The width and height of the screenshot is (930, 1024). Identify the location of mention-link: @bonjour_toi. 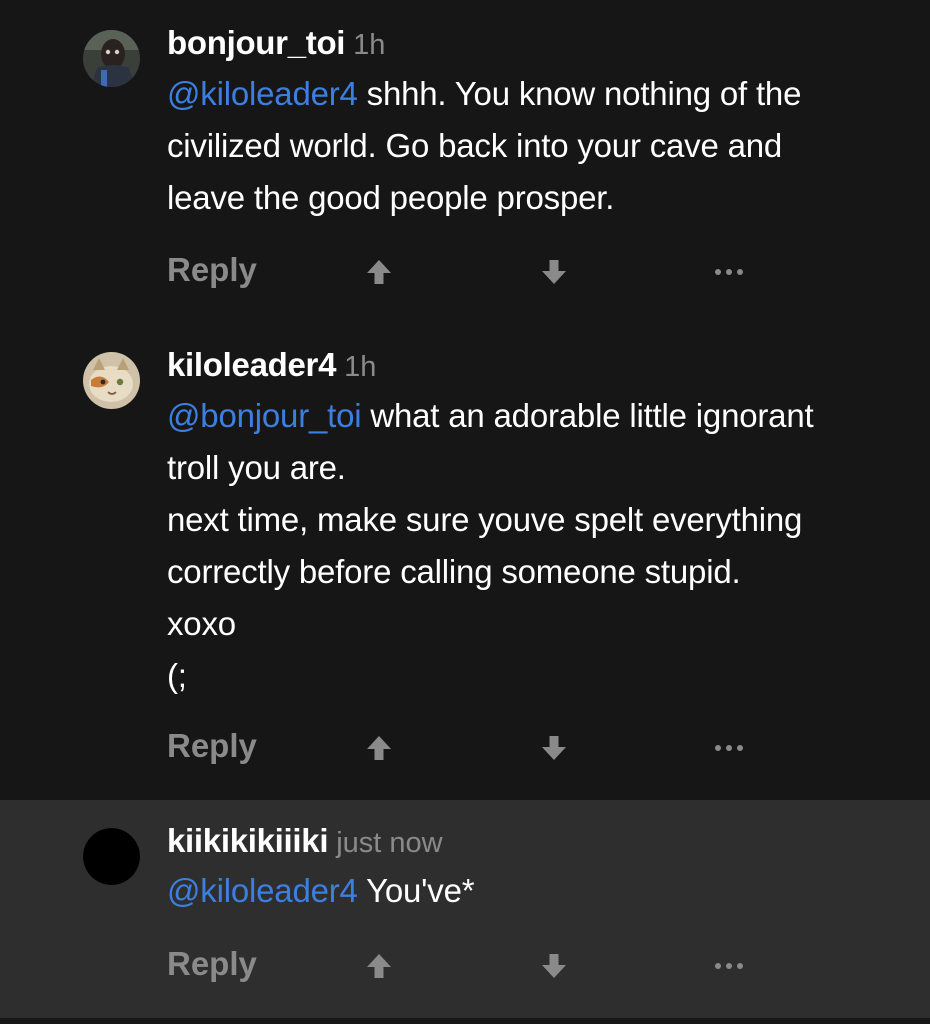
(264, 415).